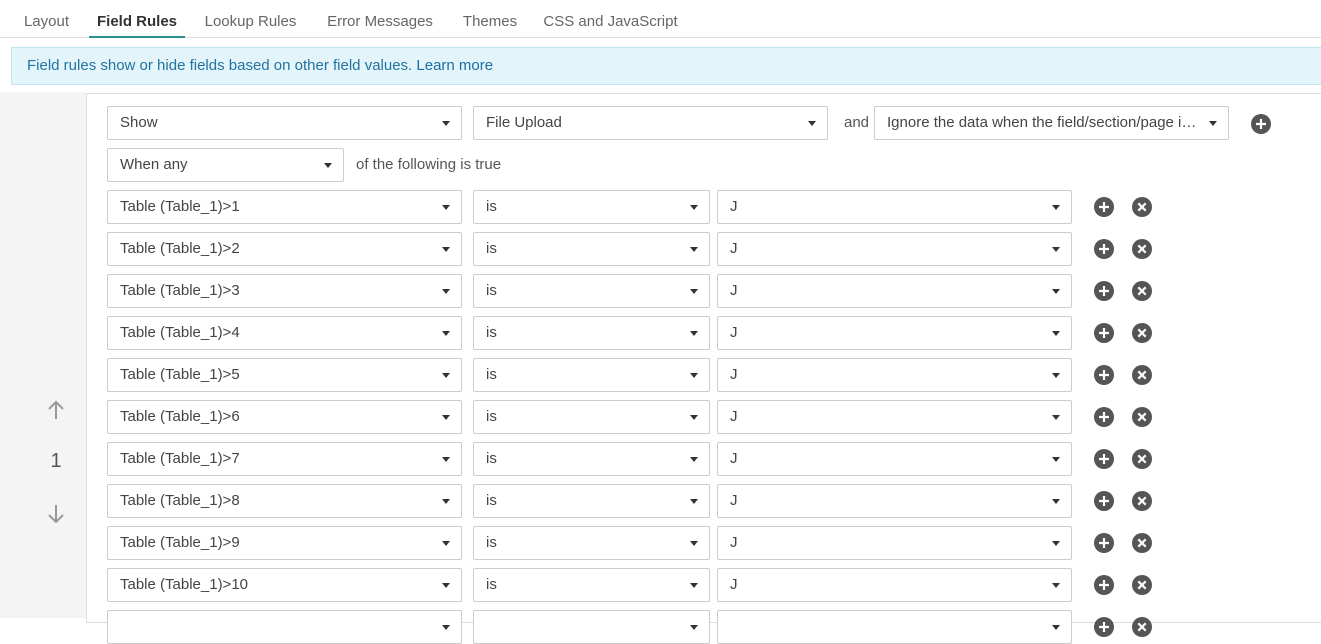 This screenshot has width=1321, height=644. I want to click on match-suffix-label: of the following is true, so click(429, 164).